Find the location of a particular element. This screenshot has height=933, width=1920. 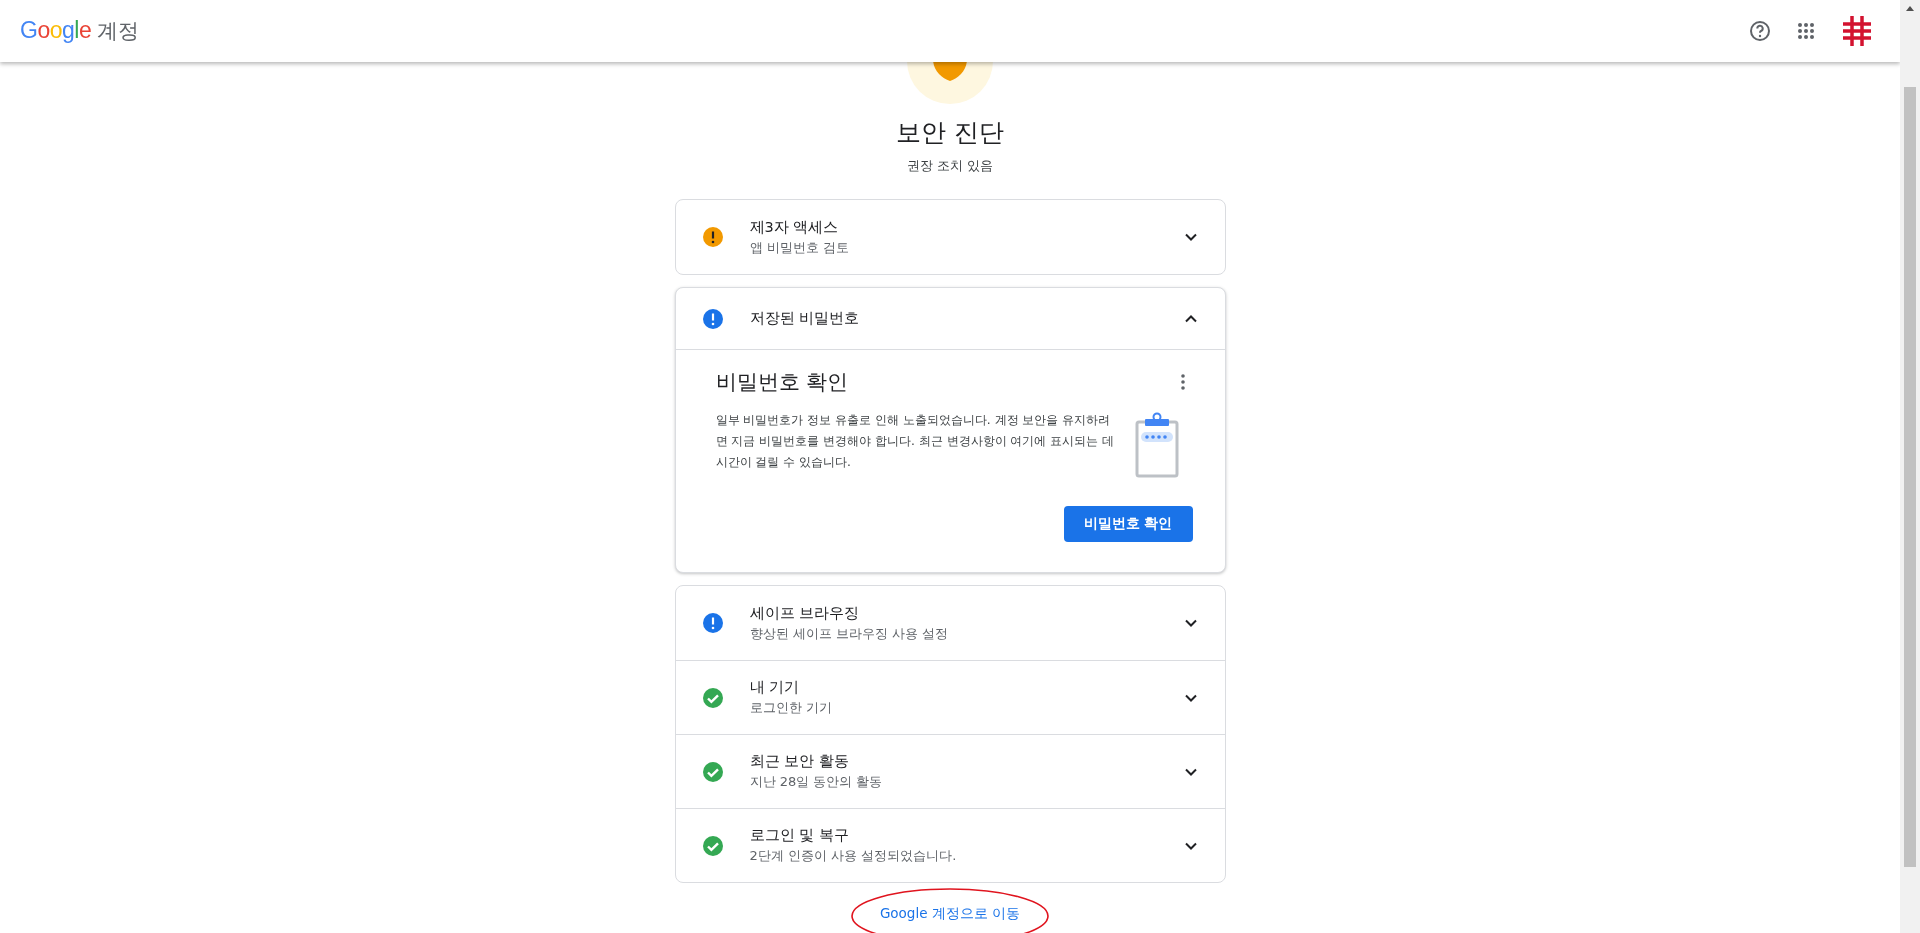

product-name: 계정 is located at coordinates (118, 31).